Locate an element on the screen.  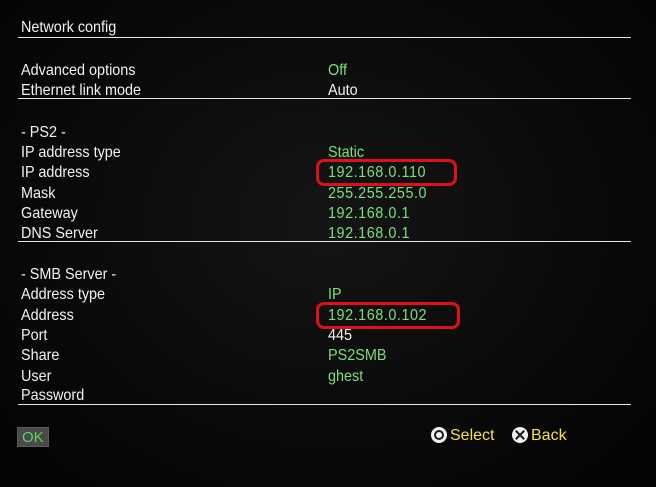
general-divider is located at coordinates (324, 98).